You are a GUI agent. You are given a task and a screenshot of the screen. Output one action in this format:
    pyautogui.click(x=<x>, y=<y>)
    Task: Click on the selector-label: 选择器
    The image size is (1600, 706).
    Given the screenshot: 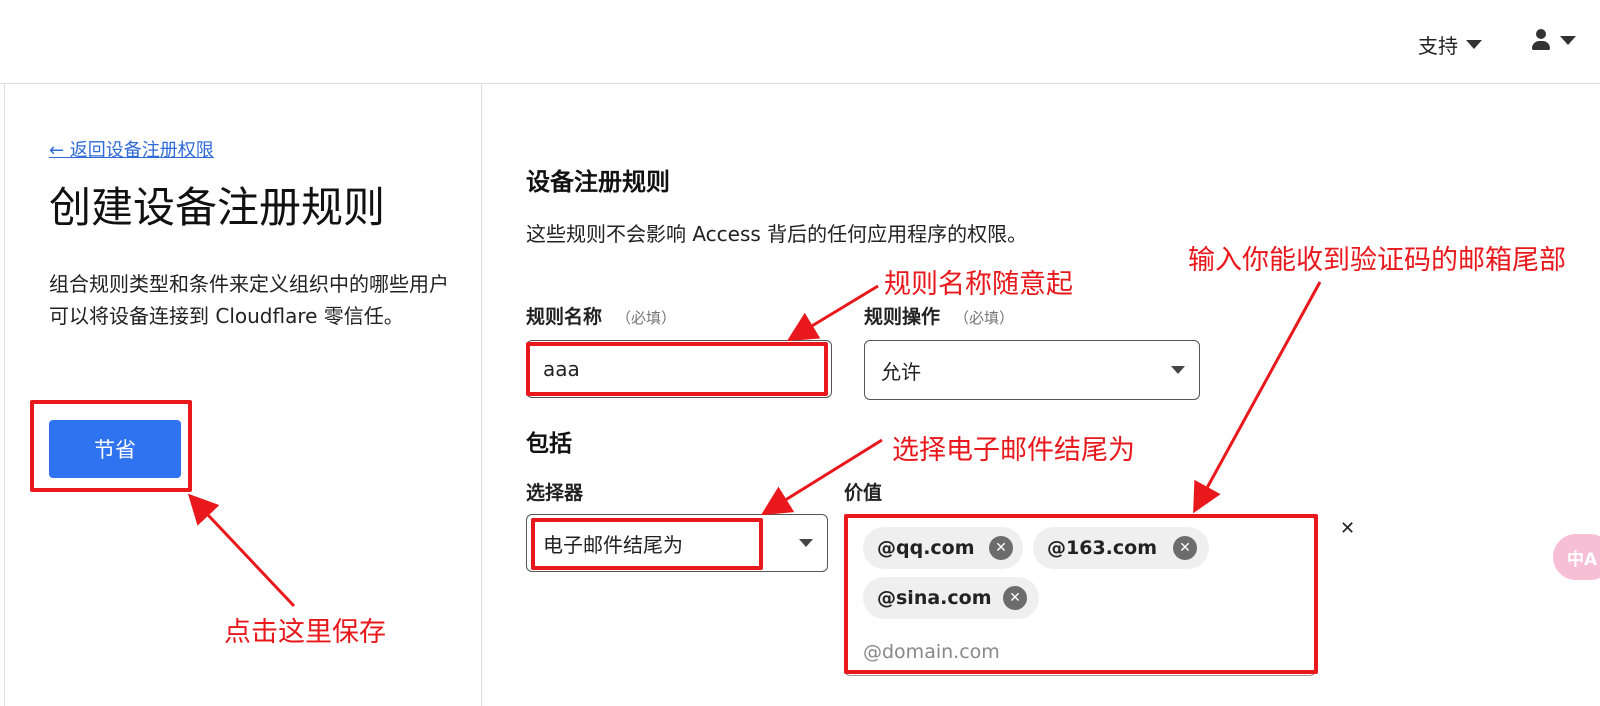 What is the action you would take?
    pyautogui.click(x=555, y=493)
    